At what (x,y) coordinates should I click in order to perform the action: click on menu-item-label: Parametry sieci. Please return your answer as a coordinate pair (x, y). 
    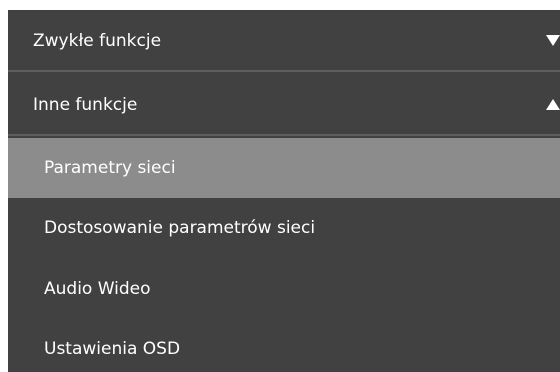
    Looking at the image, I should click on (110, 168).